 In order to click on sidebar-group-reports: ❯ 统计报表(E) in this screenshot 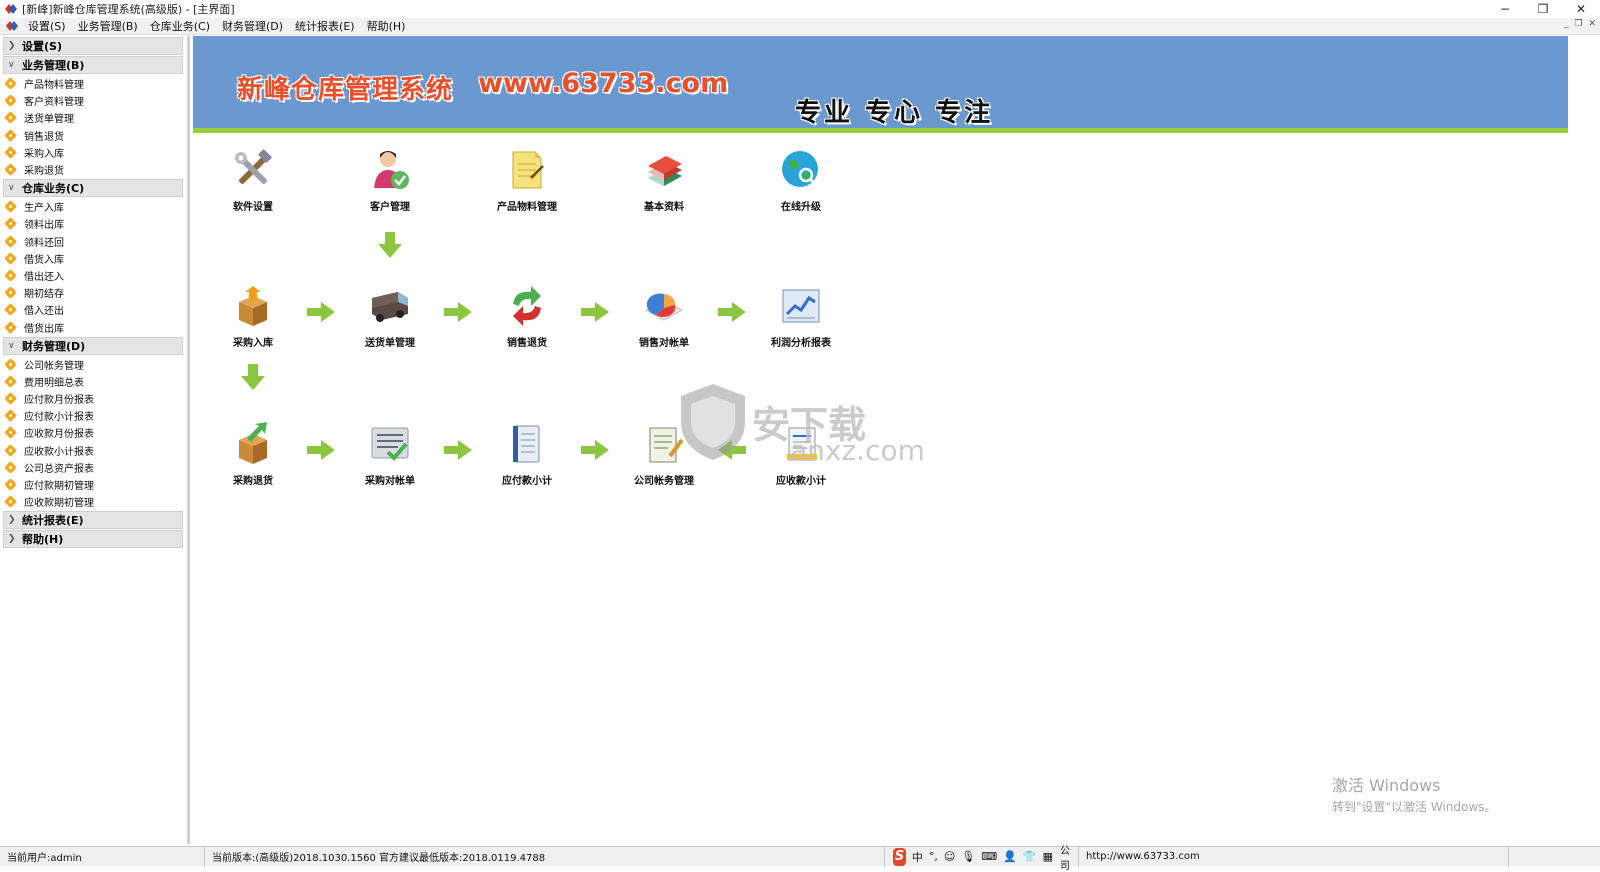, I will do `click(93, 520)`.